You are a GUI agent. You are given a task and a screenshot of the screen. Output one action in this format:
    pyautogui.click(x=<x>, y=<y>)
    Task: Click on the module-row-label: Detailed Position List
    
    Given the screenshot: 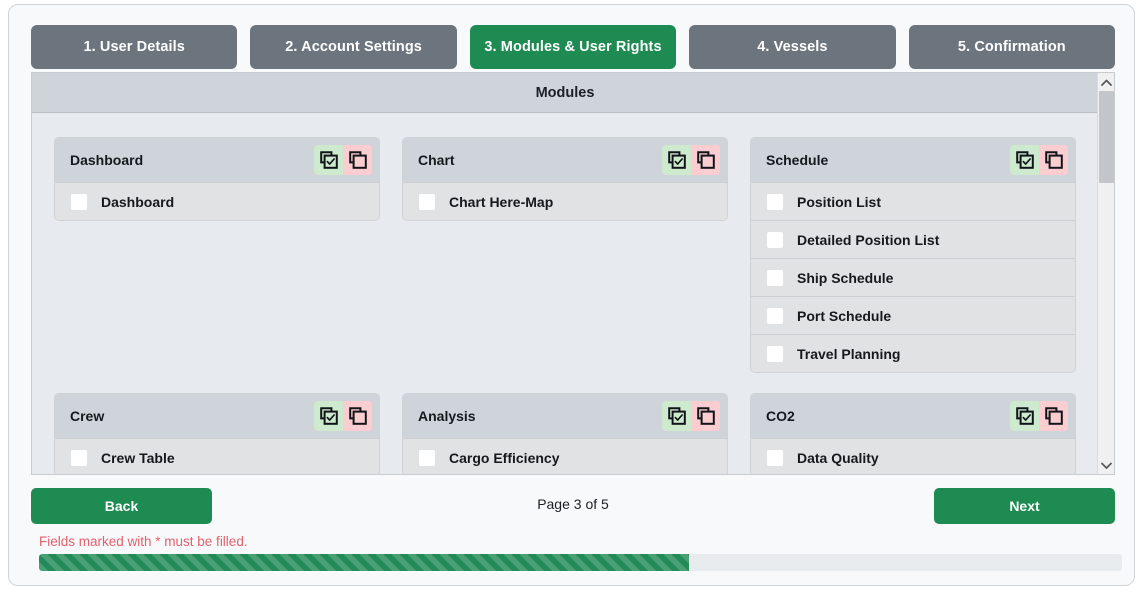 What is the action you would take?
    pyautogui.click(x=868, y=239)
    